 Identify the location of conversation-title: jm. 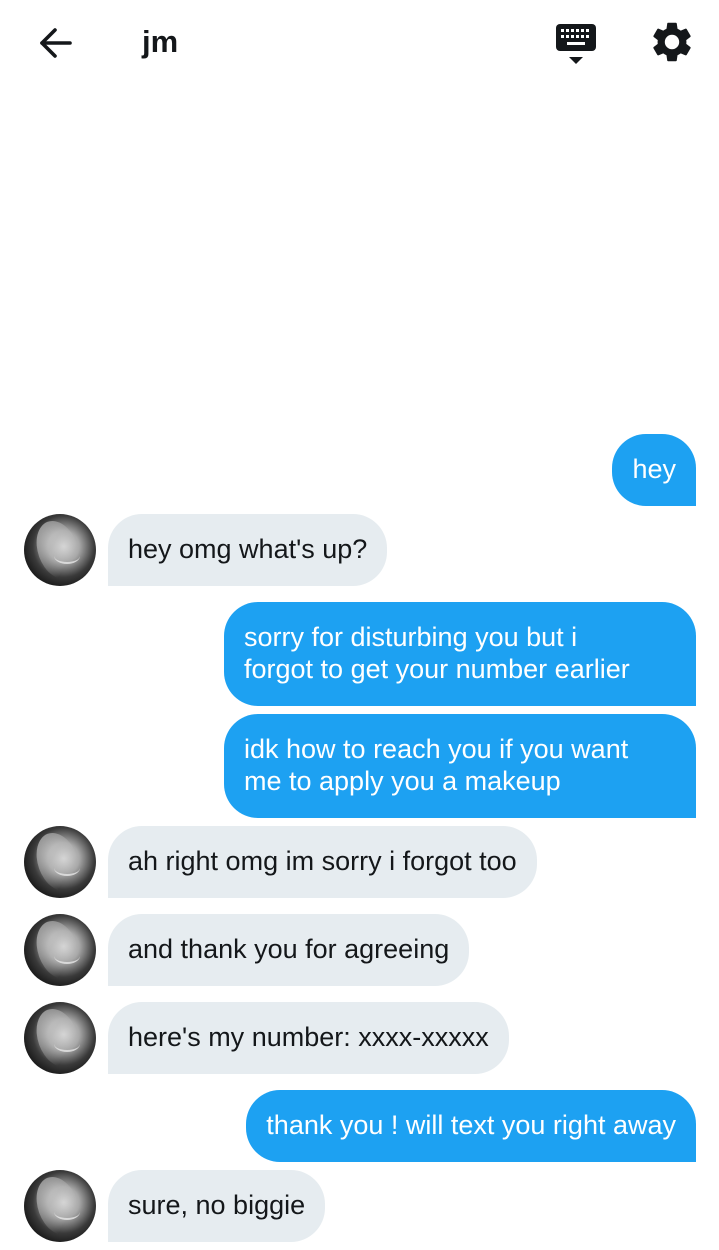
(160, 41).